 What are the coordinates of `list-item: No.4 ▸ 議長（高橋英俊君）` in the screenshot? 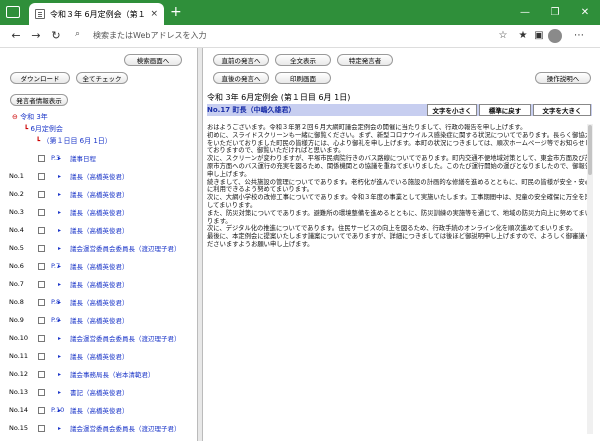 It's located at (98, 230).